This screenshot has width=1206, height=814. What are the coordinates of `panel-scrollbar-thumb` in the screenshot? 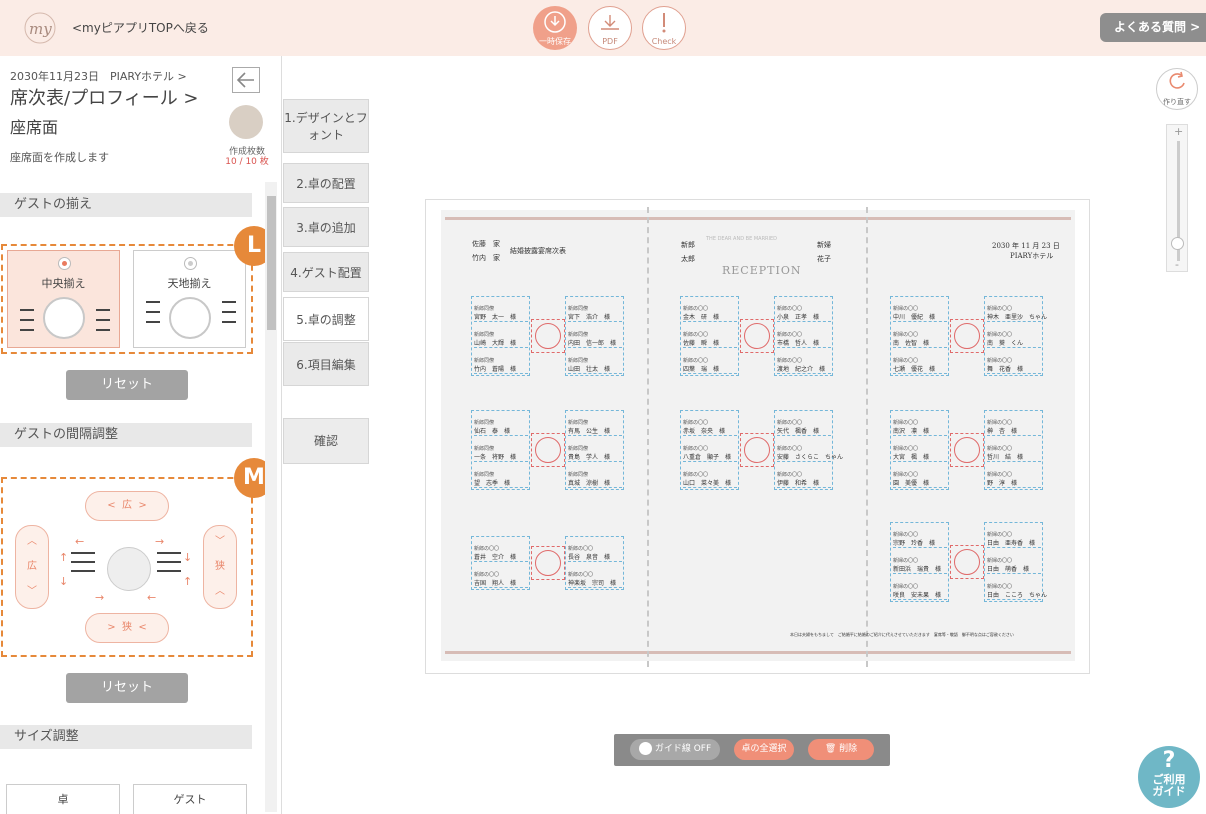 It's located at (271, 263).